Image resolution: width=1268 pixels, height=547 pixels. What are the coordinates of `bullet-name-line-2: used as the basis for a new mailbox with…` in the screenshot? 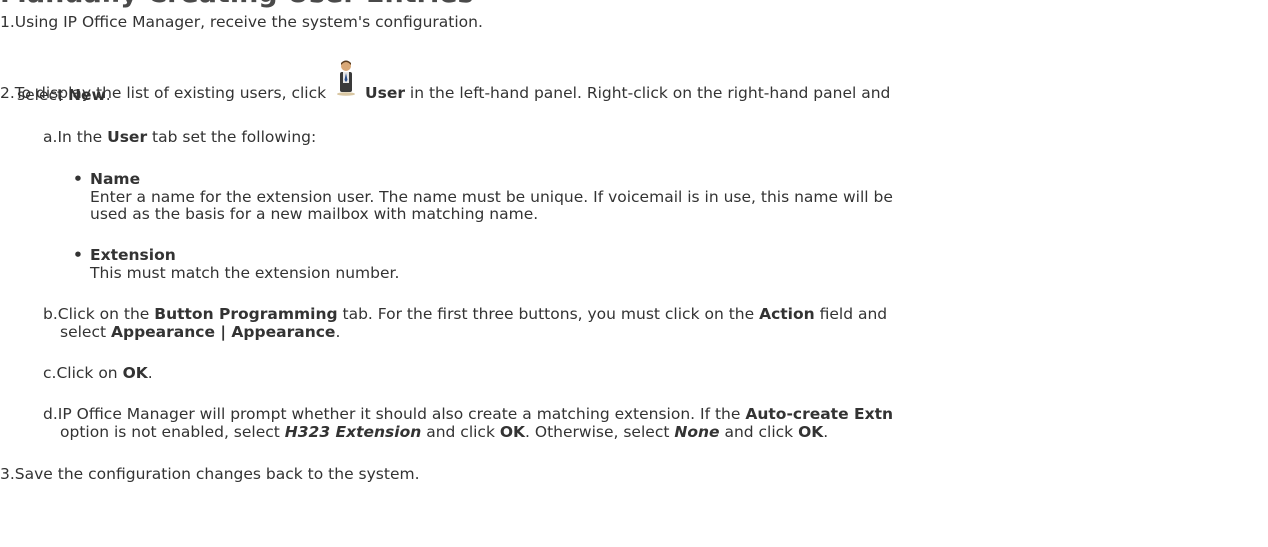 It's located at (314, 214).